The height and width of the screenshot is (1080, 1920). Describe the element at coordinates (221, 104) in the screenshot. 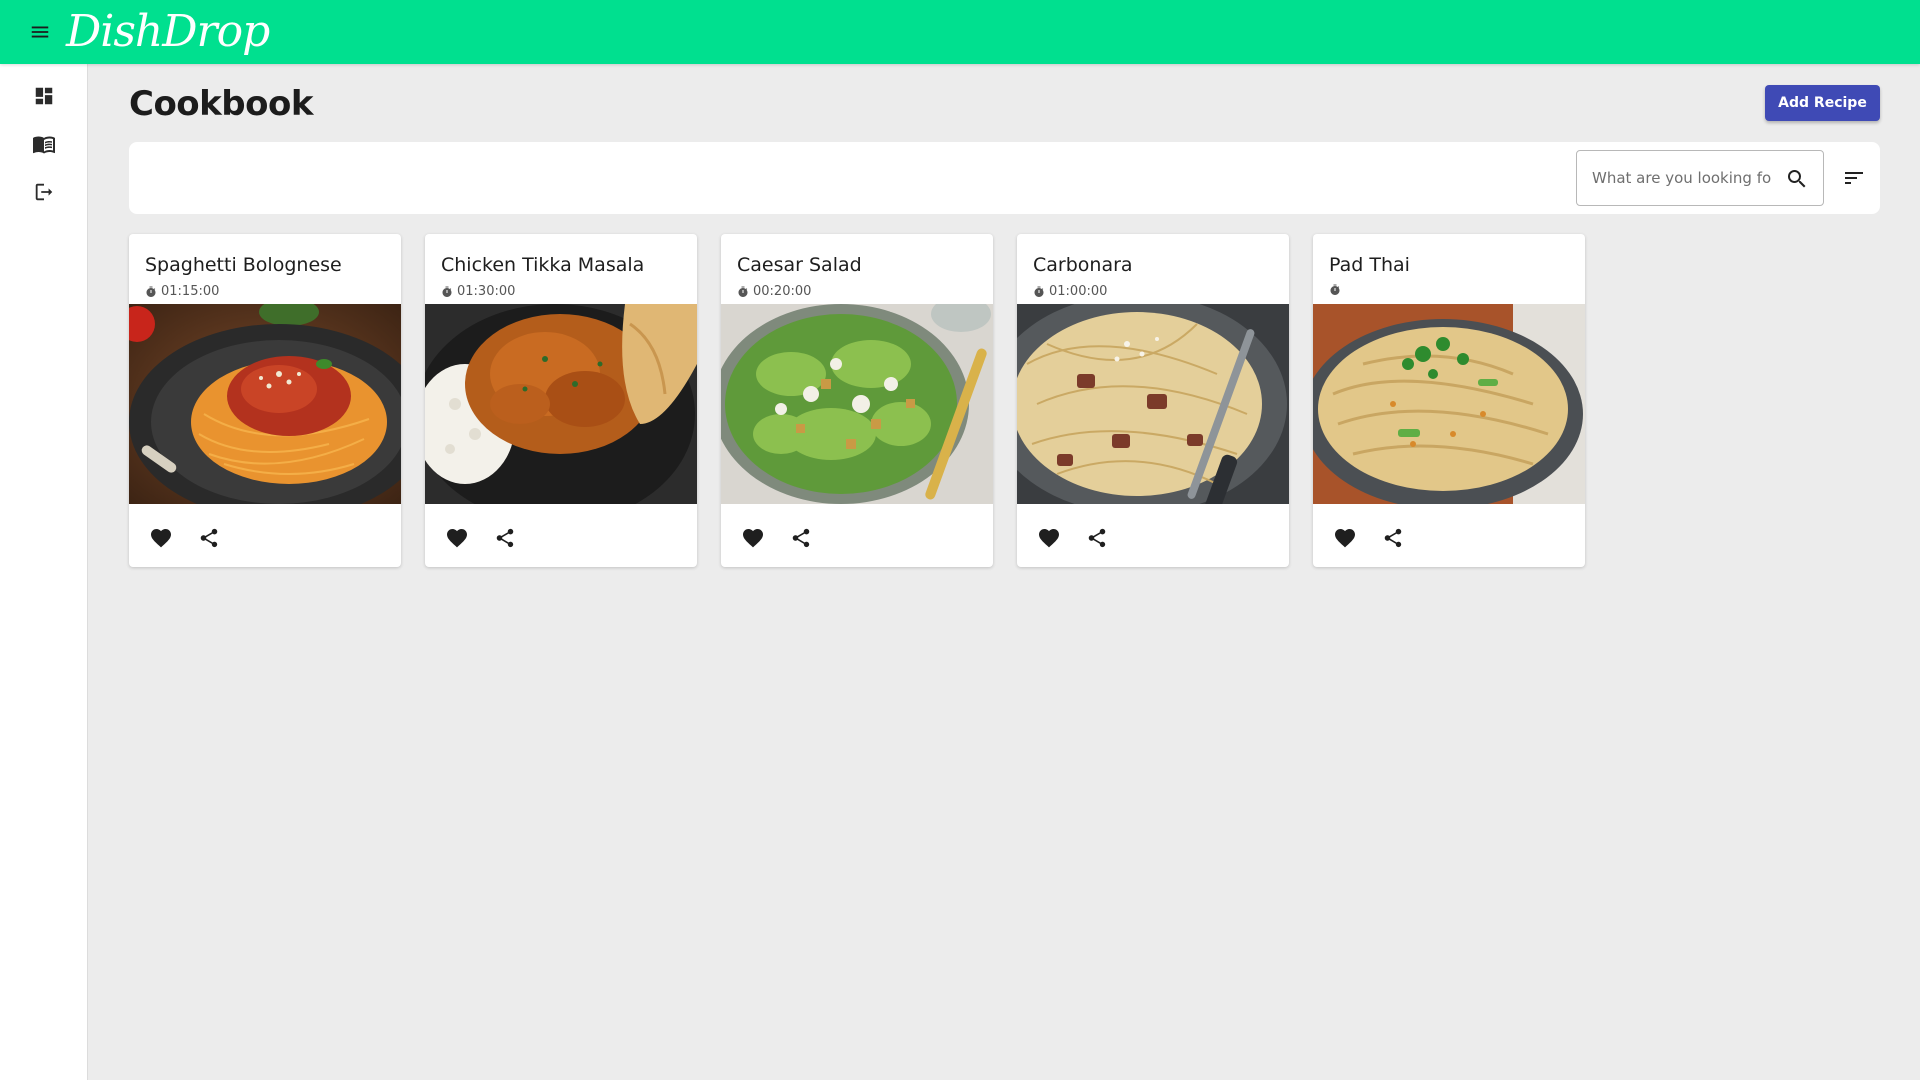

I see `page-title: Cookbook` at that location.